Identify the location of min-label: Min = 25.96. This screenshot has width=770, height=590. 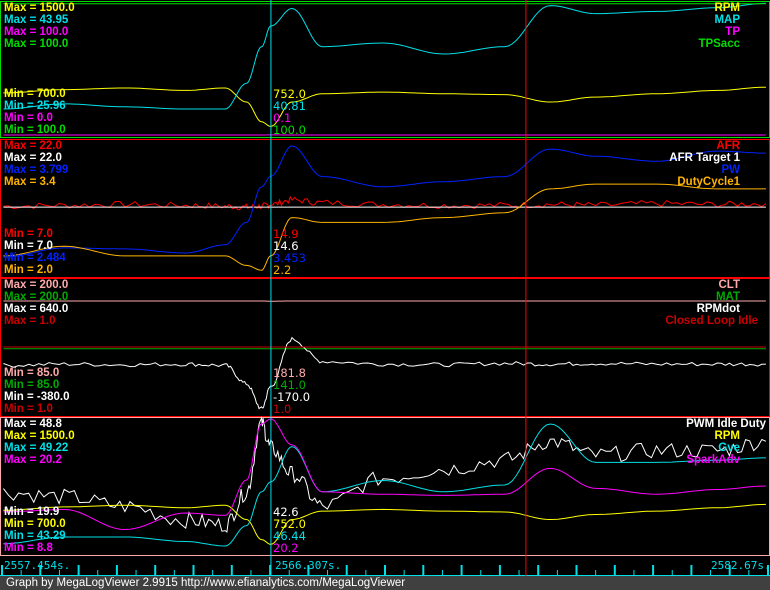
(35, 106).